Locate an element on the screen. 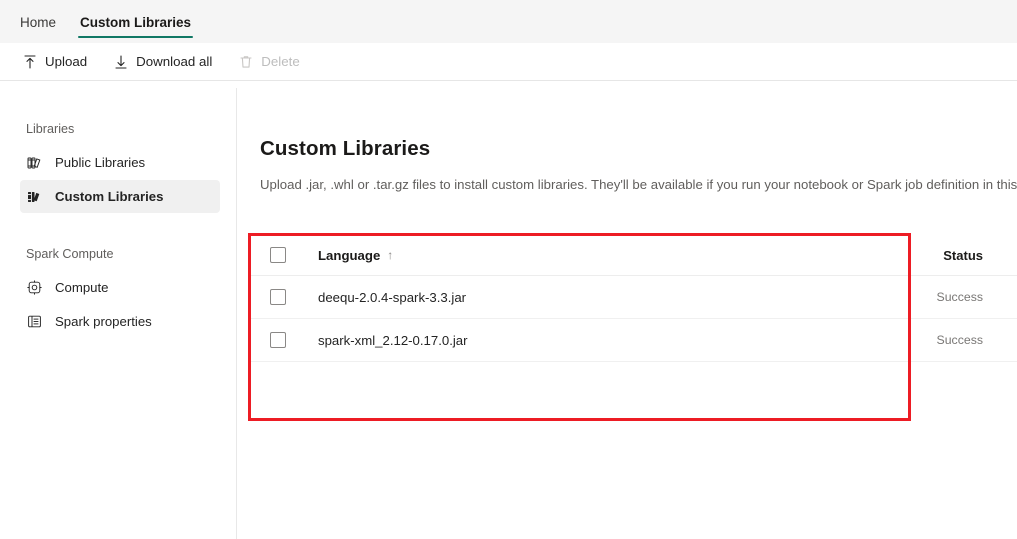  sidebar-item-custom-libraries: Custom Libraries is located at coordinates (120, 196).